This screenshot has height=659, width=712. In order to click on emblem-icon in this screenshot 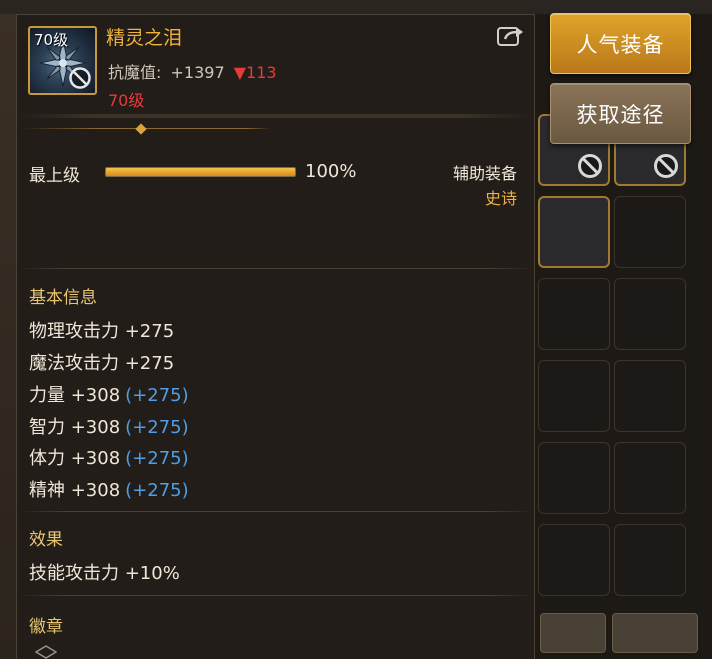, I will do `click(46, 652)`.